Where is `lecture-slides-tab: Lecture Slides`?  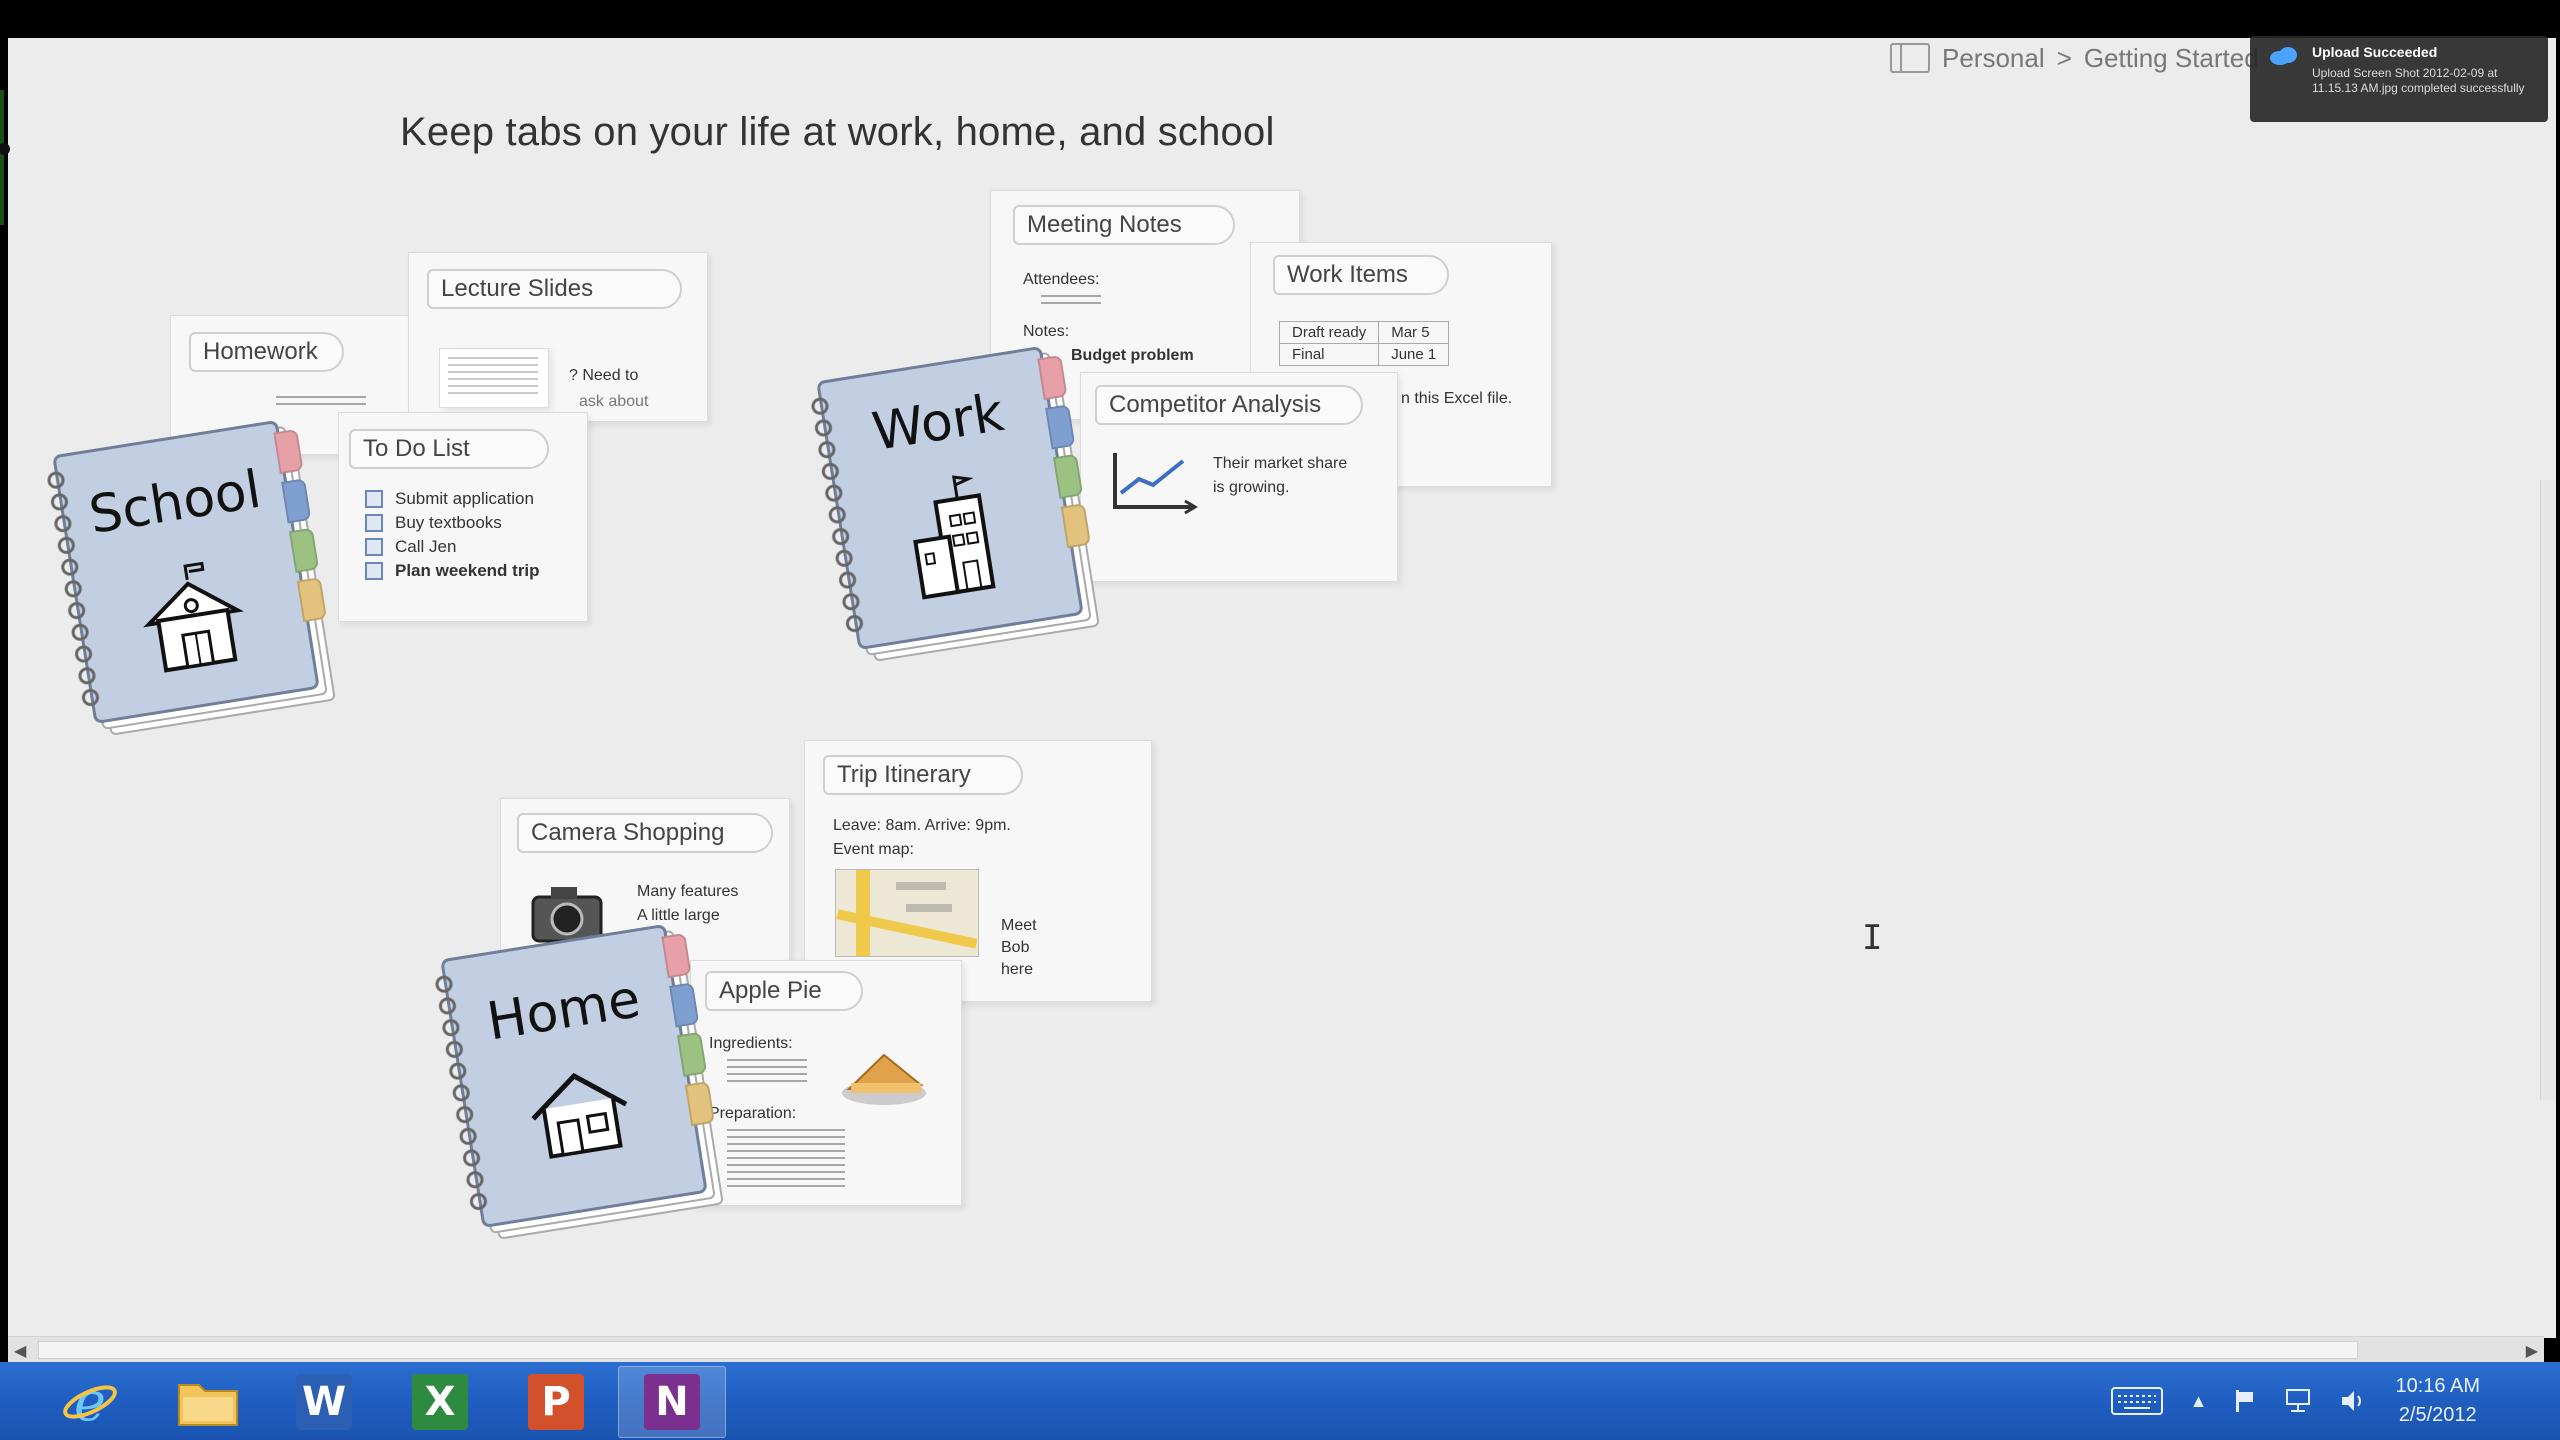
lecture-slides-tab: Lecture Slides is located at coordinates (554, 289).